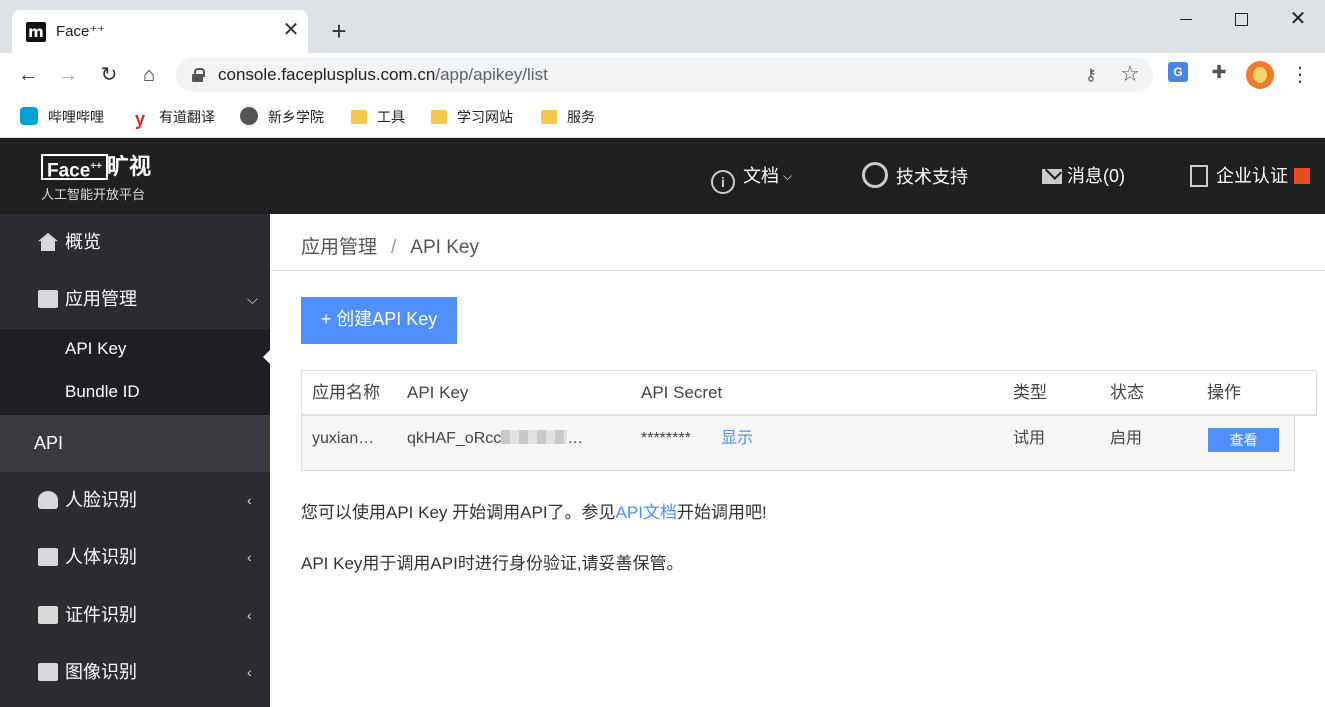  Describe the element at coordinates (95, 349) in the screenshot. I see `sidebar-item-api-key: API Key` at that location.